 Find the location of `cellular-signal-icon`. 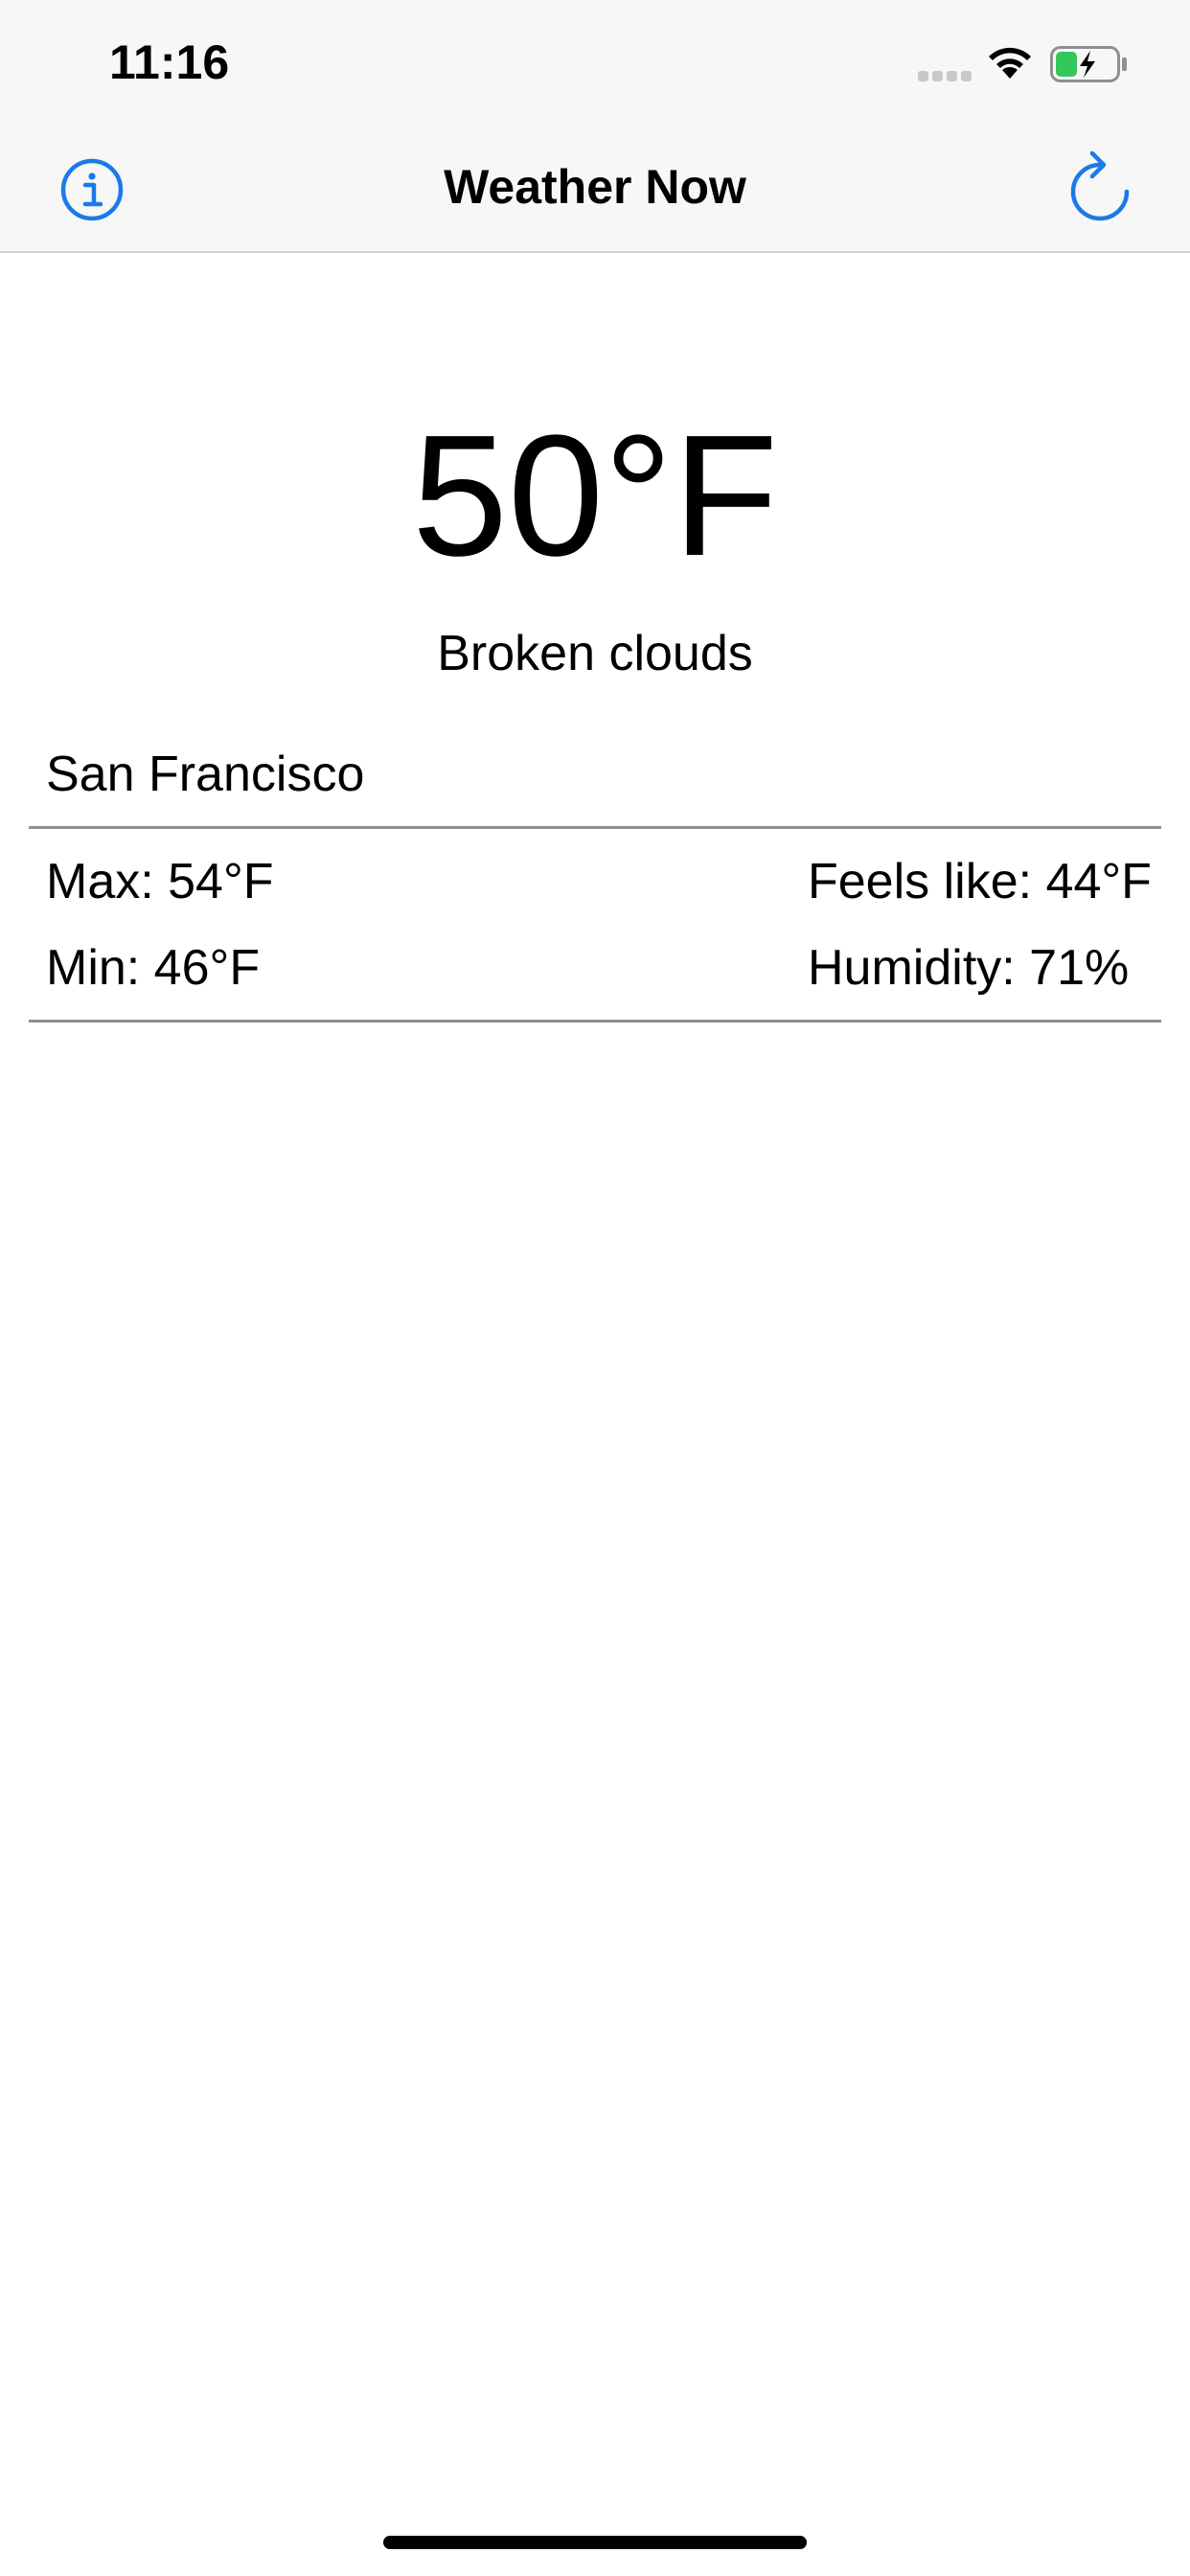

cellular-signal-icon is located at coordinates (945, 76).